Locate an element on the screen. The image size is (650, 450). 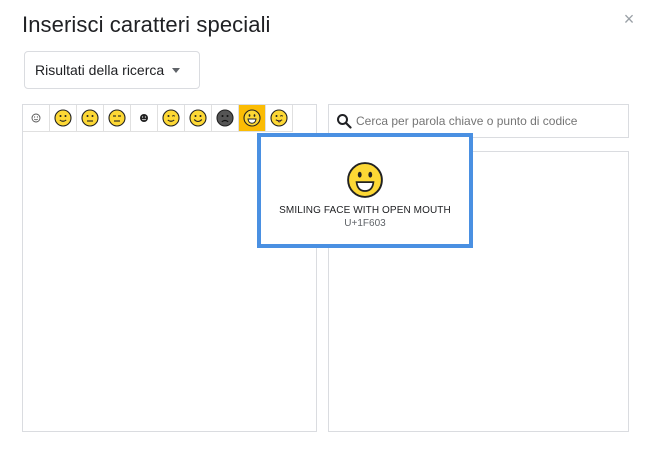
character-name: SMILING FACE WITH OPEN MOUTH is located at coordinates (365, 210).